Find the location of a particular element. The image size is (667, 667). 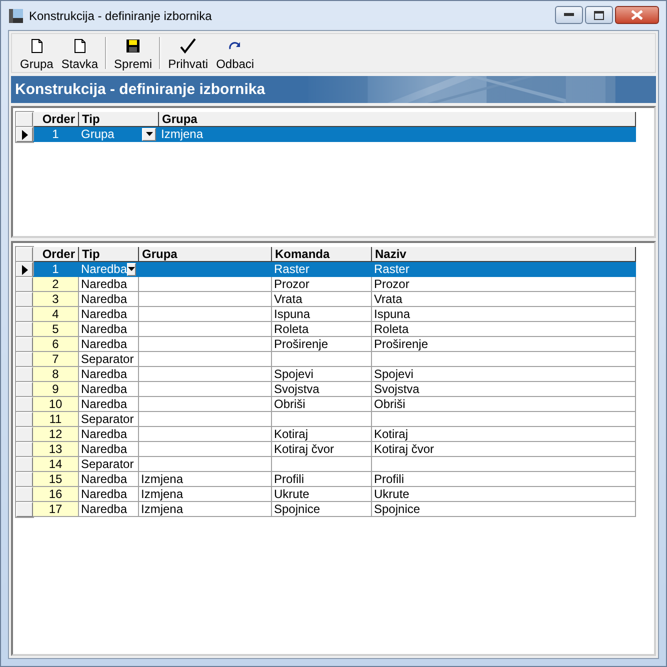

close-icon is located at coordinates (637, 15).